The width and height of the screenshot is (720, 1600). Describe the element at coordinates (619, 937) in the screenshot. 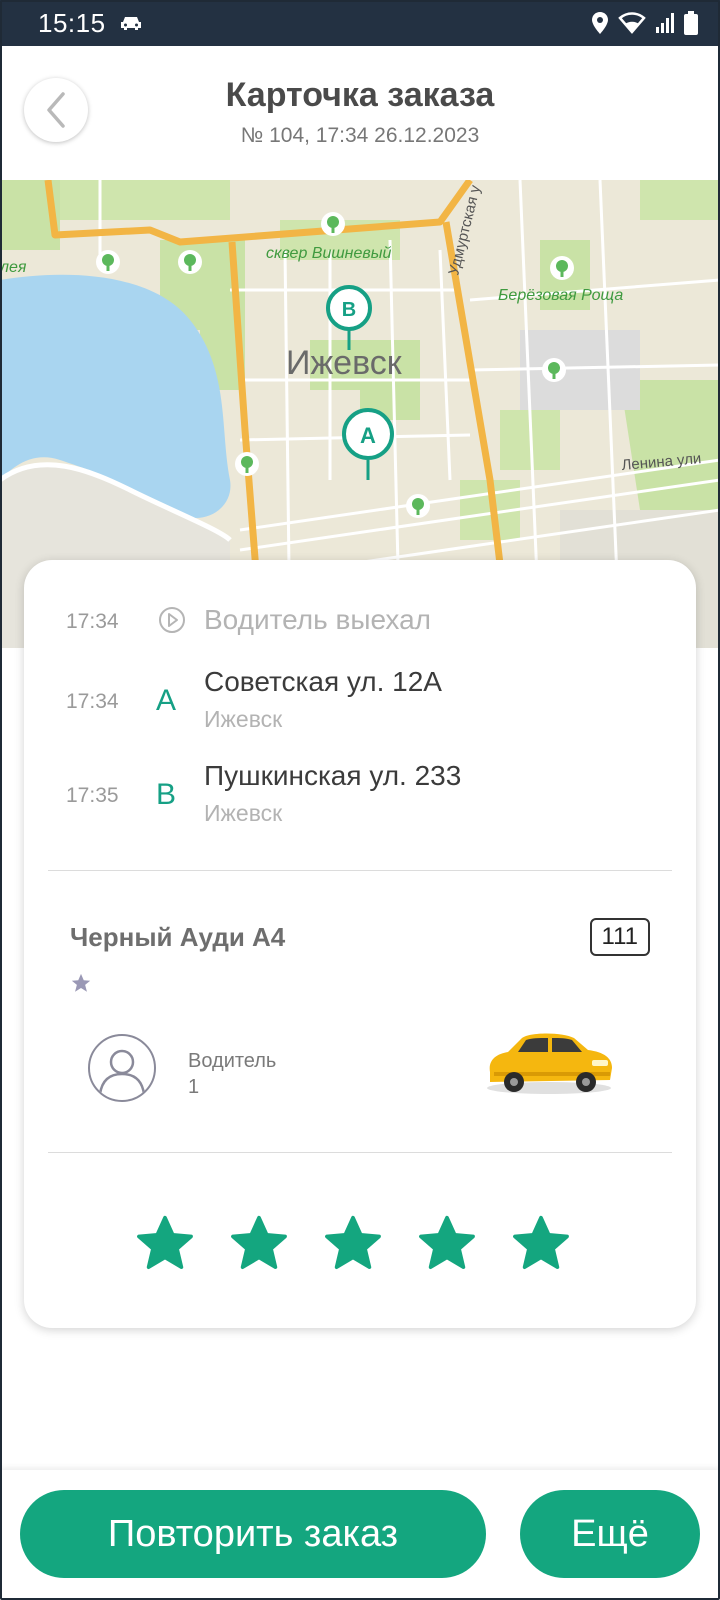

I see `car-number-badge: 111` at that location.